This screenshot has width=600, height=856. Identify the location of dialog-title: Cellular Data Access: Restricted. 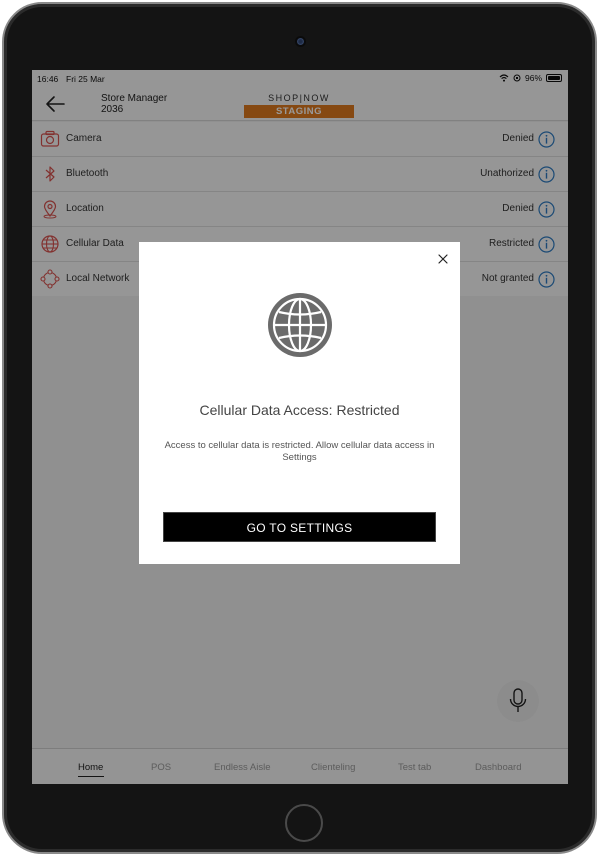
(299, 410).